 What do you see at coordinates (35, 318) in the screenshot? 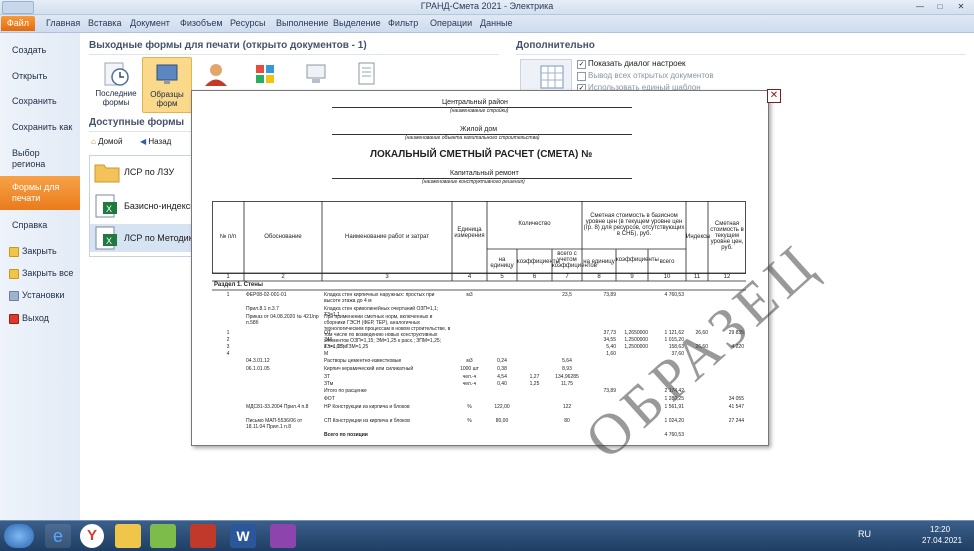
I see `menu-exit: Выход` at bounding box center [35, 318].